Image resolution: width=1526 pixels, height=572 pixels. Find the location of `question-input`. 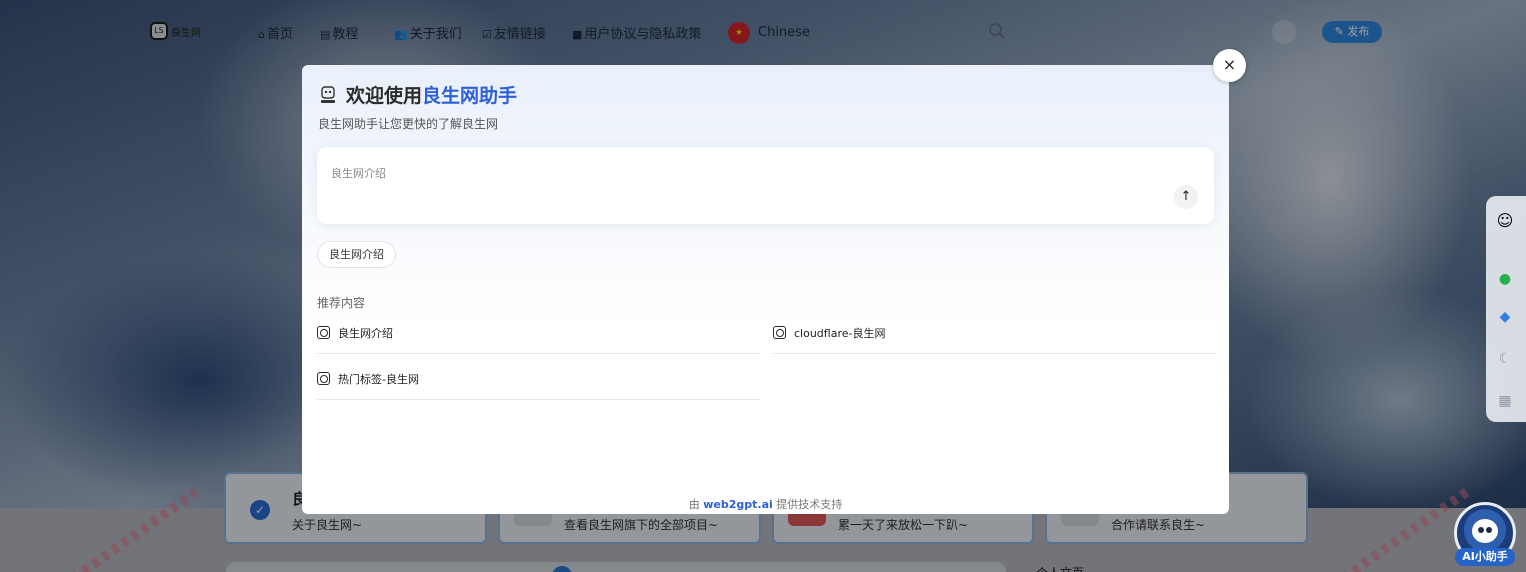

question-input is located at coordinates (741, 185).